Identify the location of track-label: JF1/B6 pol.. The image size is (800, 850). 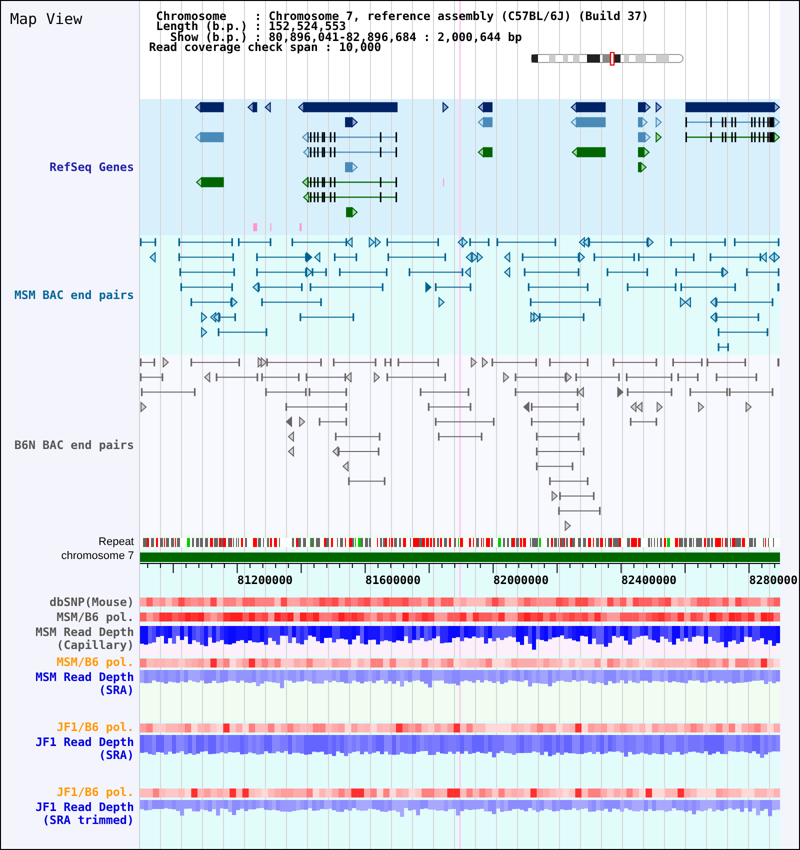
(95, 792).